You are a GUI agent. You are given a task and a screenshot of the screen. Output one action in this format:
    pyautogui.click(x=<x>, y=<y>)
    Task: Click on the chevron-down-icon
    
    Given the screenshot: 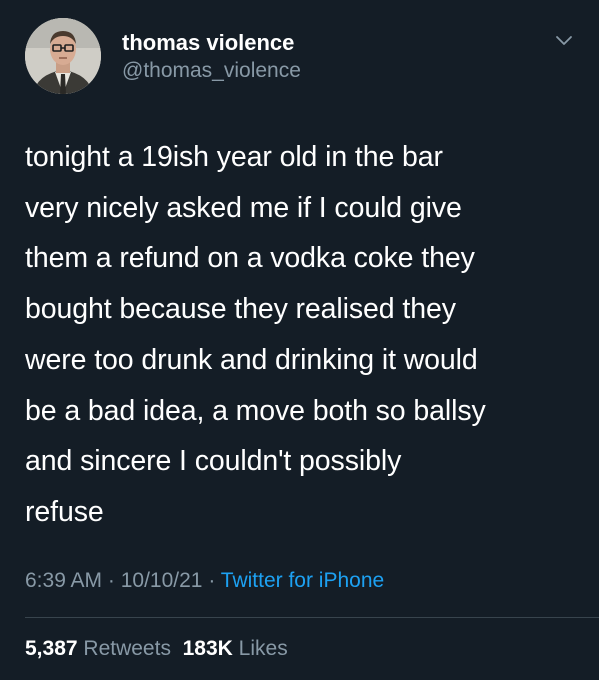 What is the action you would take?
    pyautogui.click(x=564, y=40)
    